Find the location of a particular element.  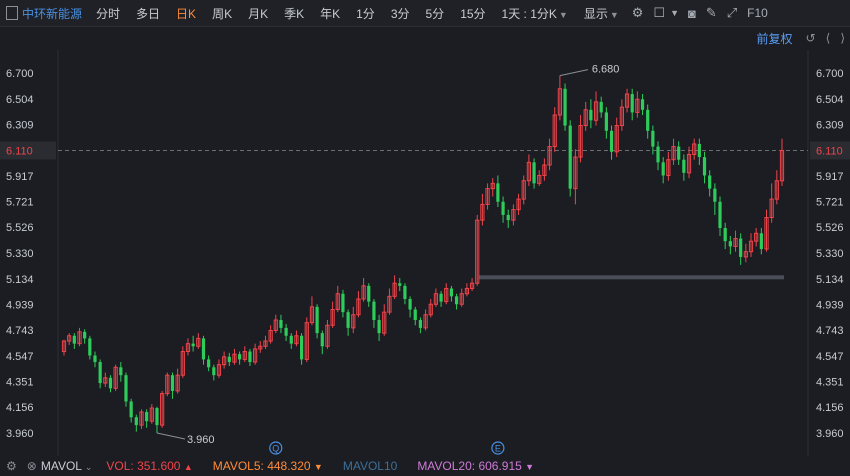

mavol20-value: MAVOL20: 606.915 ▼ is located at coordinates (475, 466).